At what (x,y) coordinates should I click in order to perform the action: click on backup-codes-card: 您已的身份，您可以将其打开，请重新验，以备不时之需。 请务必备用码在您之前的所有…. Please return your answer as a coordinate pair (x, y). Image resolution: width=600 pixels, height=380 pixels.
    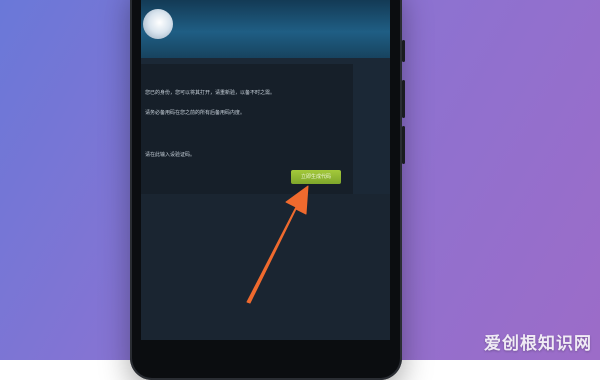
    Looking at the image, I should click on (247, 129).